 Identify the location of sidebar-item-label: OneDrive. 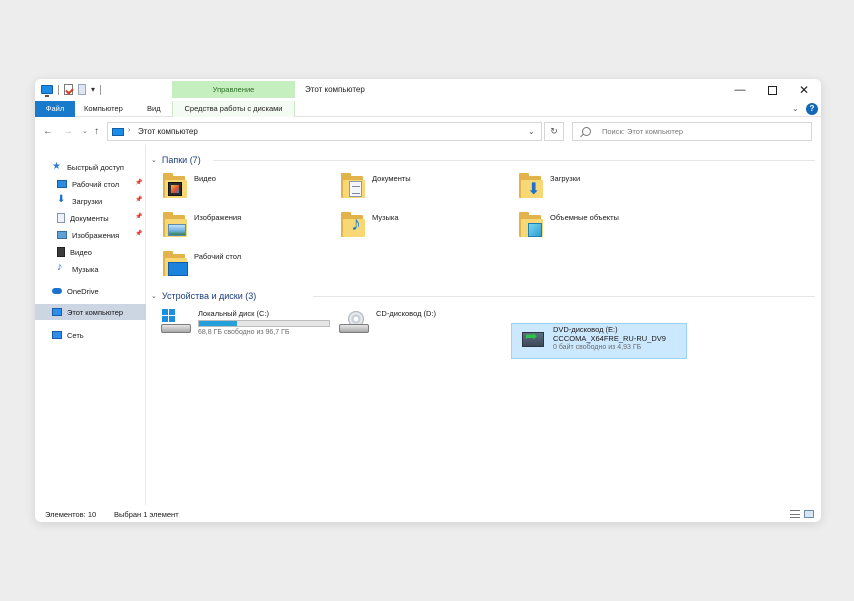
(83, 291).